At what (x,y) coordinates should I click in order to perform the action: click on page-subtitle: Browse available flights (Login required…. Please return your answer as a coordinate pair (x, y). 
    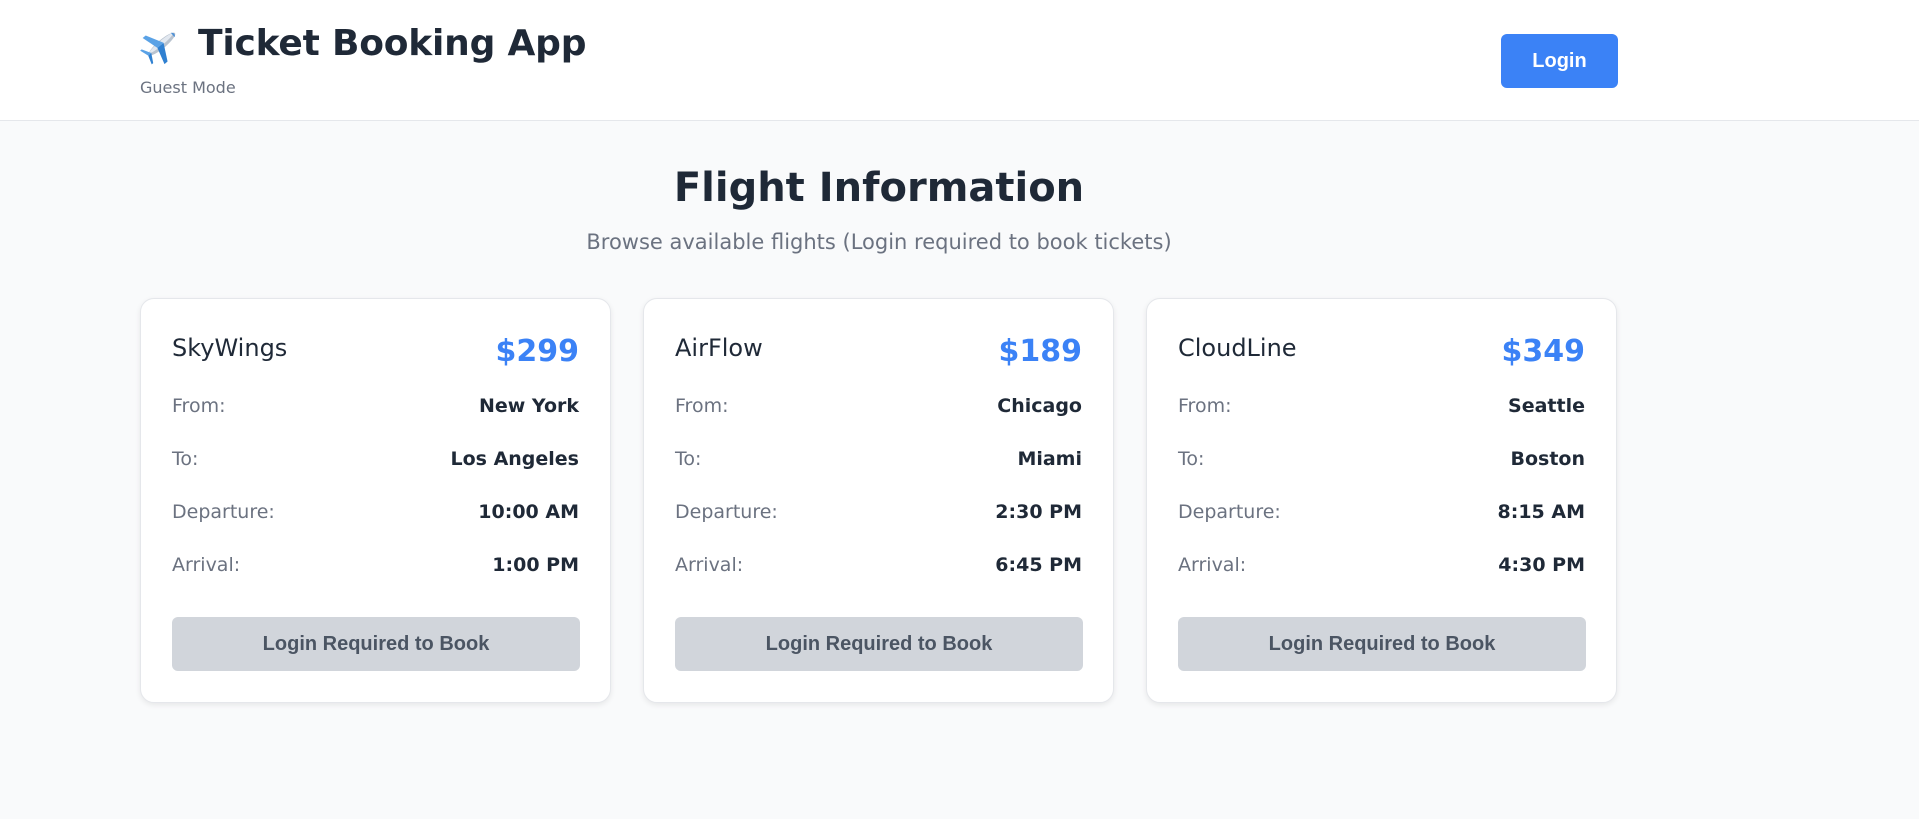
    Looking at the image, I should click on (879, 242).